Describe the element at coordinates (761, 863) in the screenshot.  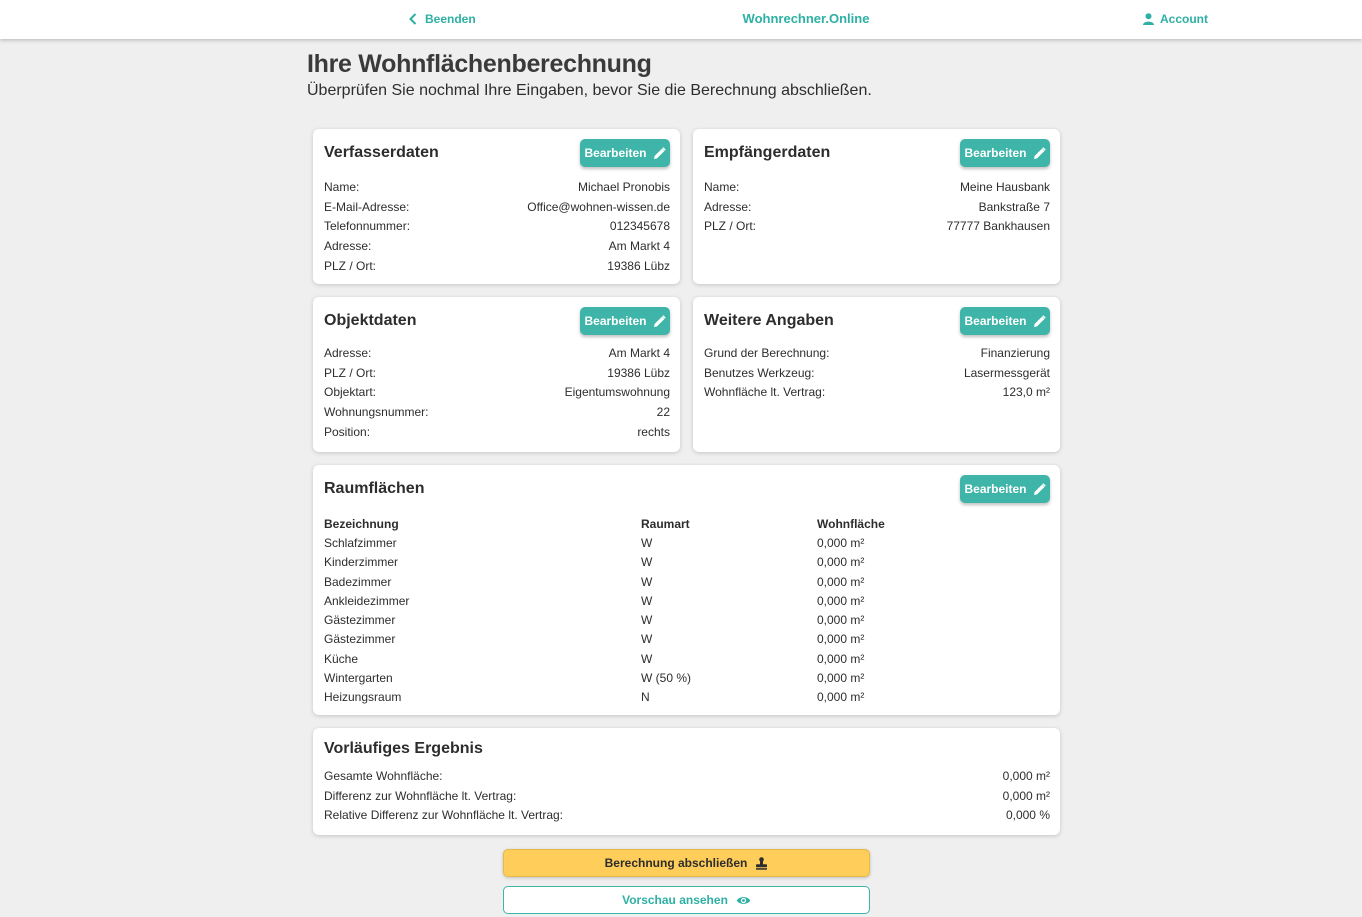
I see `stamp-icon` at that location.